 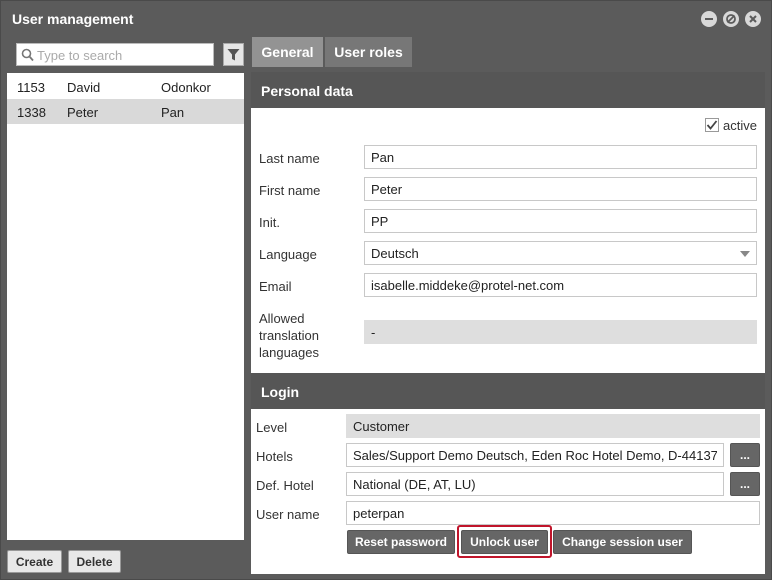 What do you see at coordinates (553, 426) in the screenshot?
I see `level-field` at bounding box center [553, 426].